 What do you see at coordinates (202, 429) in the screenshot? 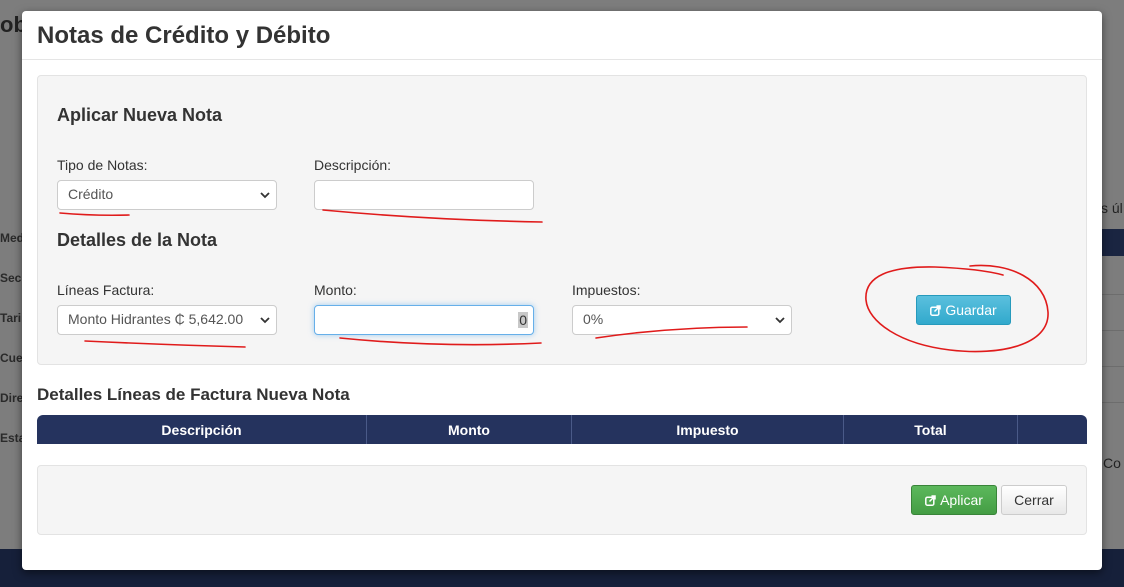
I see `column-header-description: Descripción` at bounding box center [202, 429].